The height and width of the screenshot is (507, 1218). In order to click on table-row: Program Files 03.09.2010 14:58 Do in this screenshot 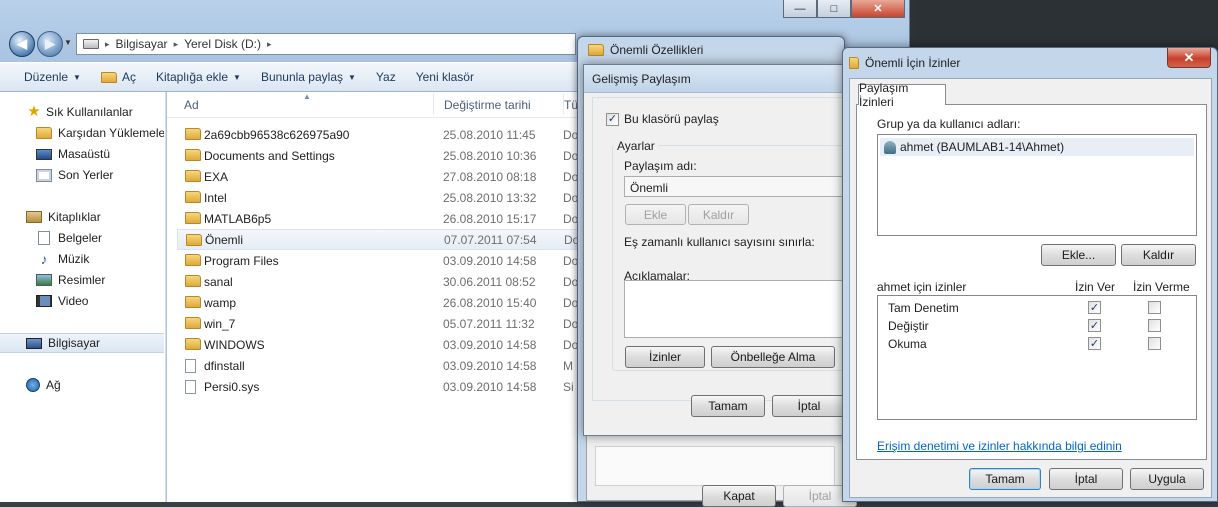, I will do `click(378, 260)`.